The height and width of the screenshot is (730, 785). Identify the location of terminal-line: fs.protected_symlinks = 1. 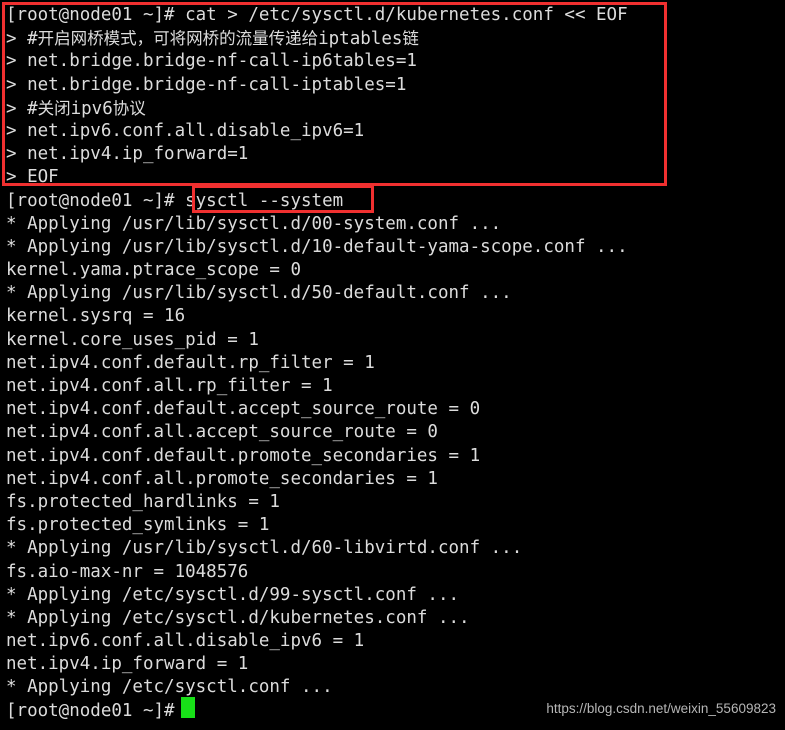
(138, 525).